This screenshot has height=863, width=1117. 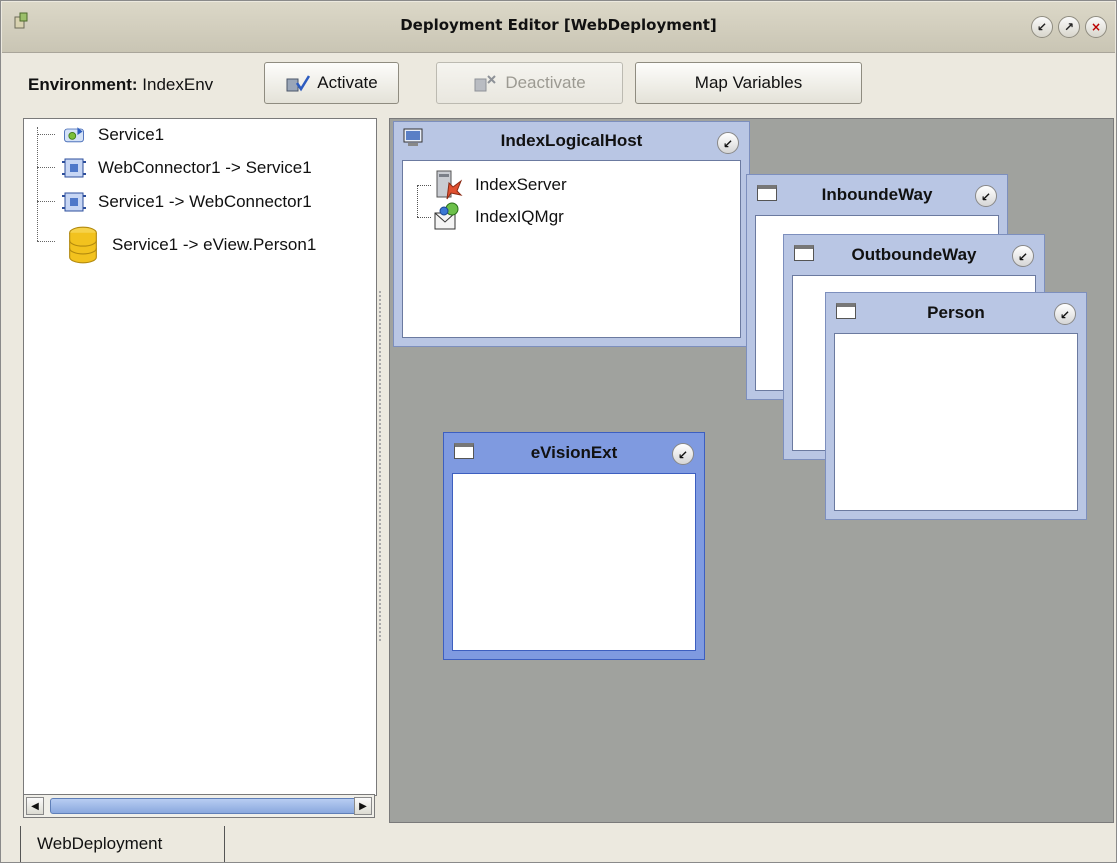 I want to click on panel-splitter, so click(x=381, y=466).